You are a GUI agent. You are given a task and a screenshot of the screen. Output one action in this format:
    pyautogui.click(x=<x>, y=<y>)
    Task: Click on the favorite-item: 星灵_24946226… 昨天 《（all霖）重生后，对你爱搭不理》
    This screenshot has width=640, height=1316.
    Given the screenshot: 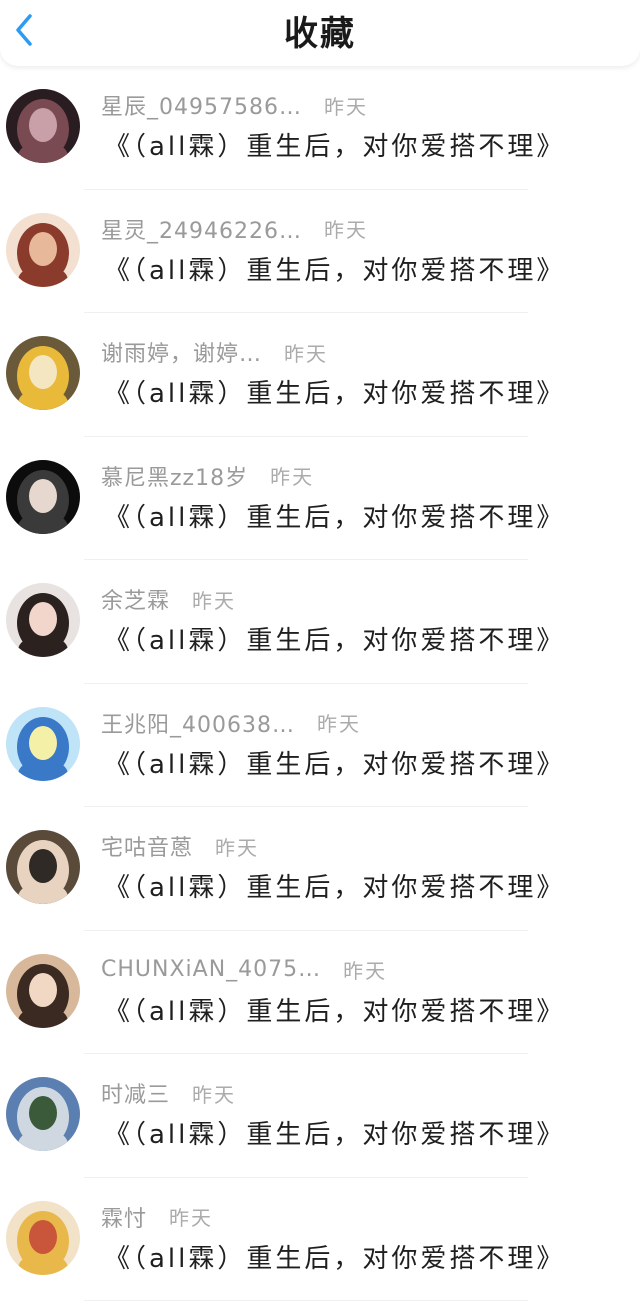 What is the action you would take?
    pyautogui.click(x=320, y=251)
    